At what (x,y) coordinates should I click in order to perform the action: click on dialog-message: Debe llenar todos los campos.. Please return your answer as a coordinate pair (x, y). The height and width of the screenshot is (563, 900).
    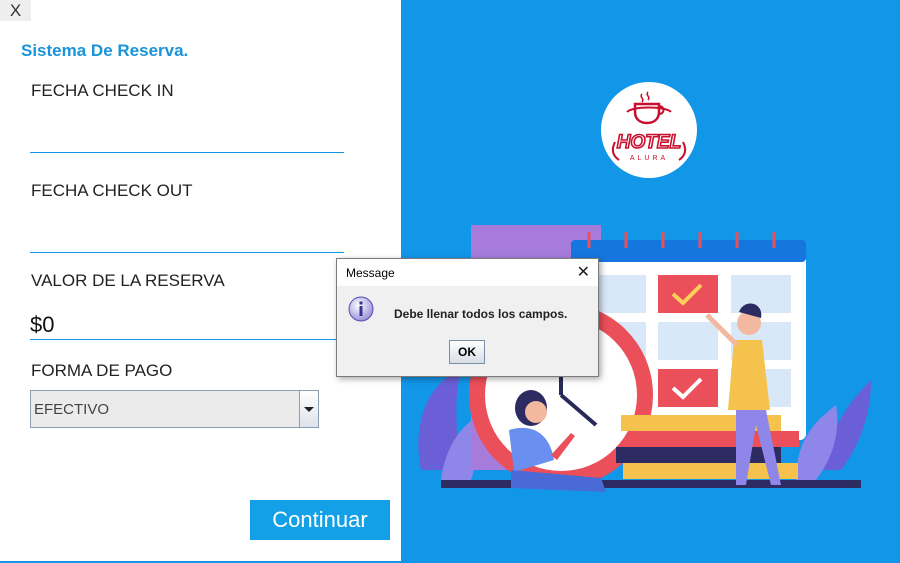
    Looking at the image, I should click on (481, 314).